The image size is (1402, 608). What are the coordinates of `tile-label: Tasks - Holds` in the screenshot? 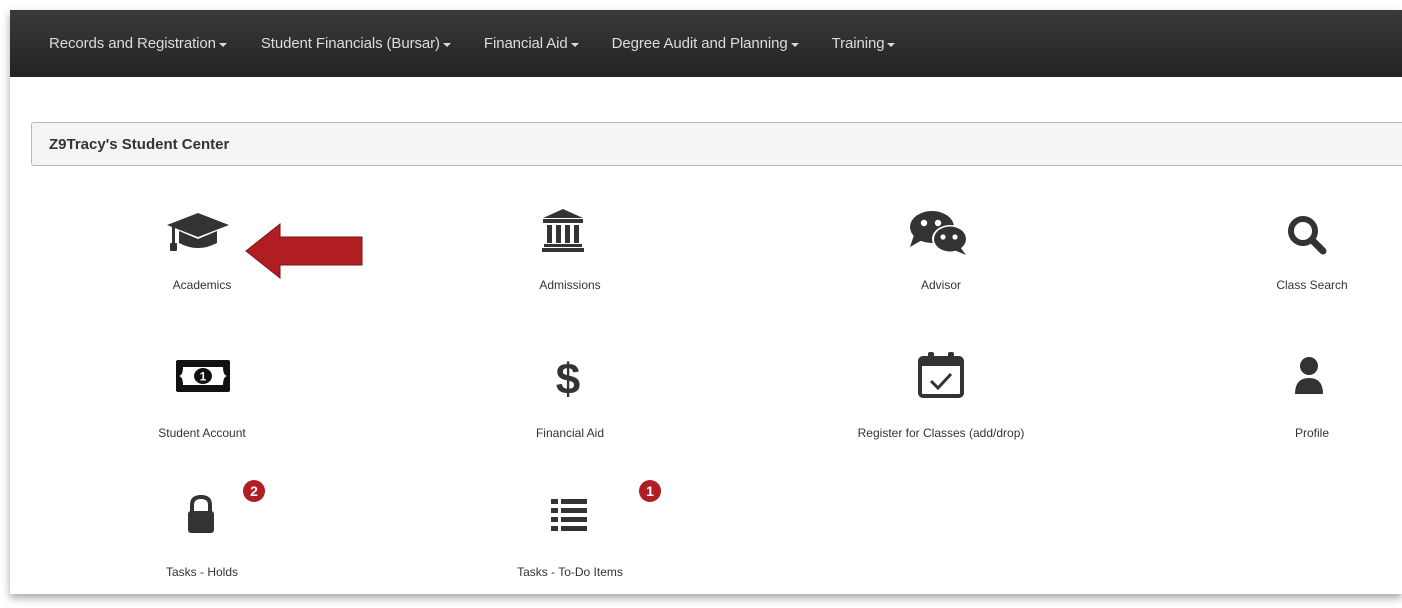 It's located at (202, 572).